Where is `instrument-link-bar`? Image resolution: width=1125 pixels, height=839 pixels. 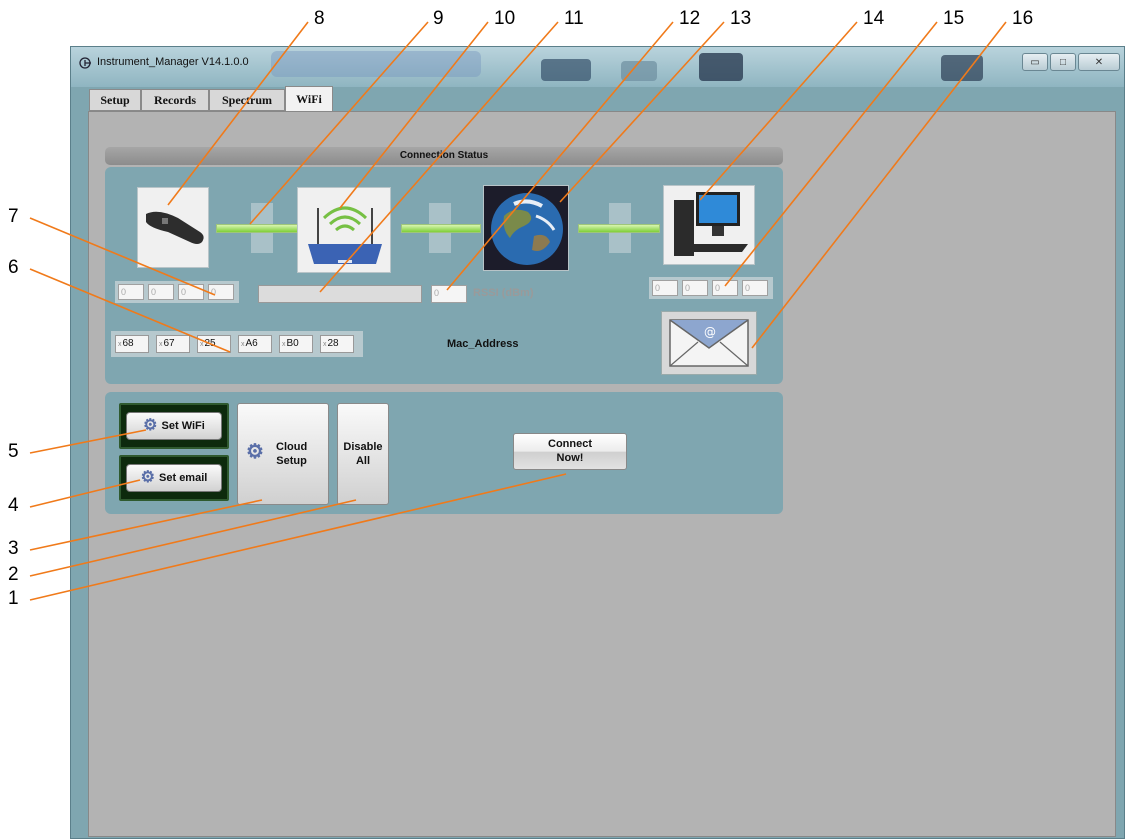 instrument-link-bar is located at coordinates (258, 228).